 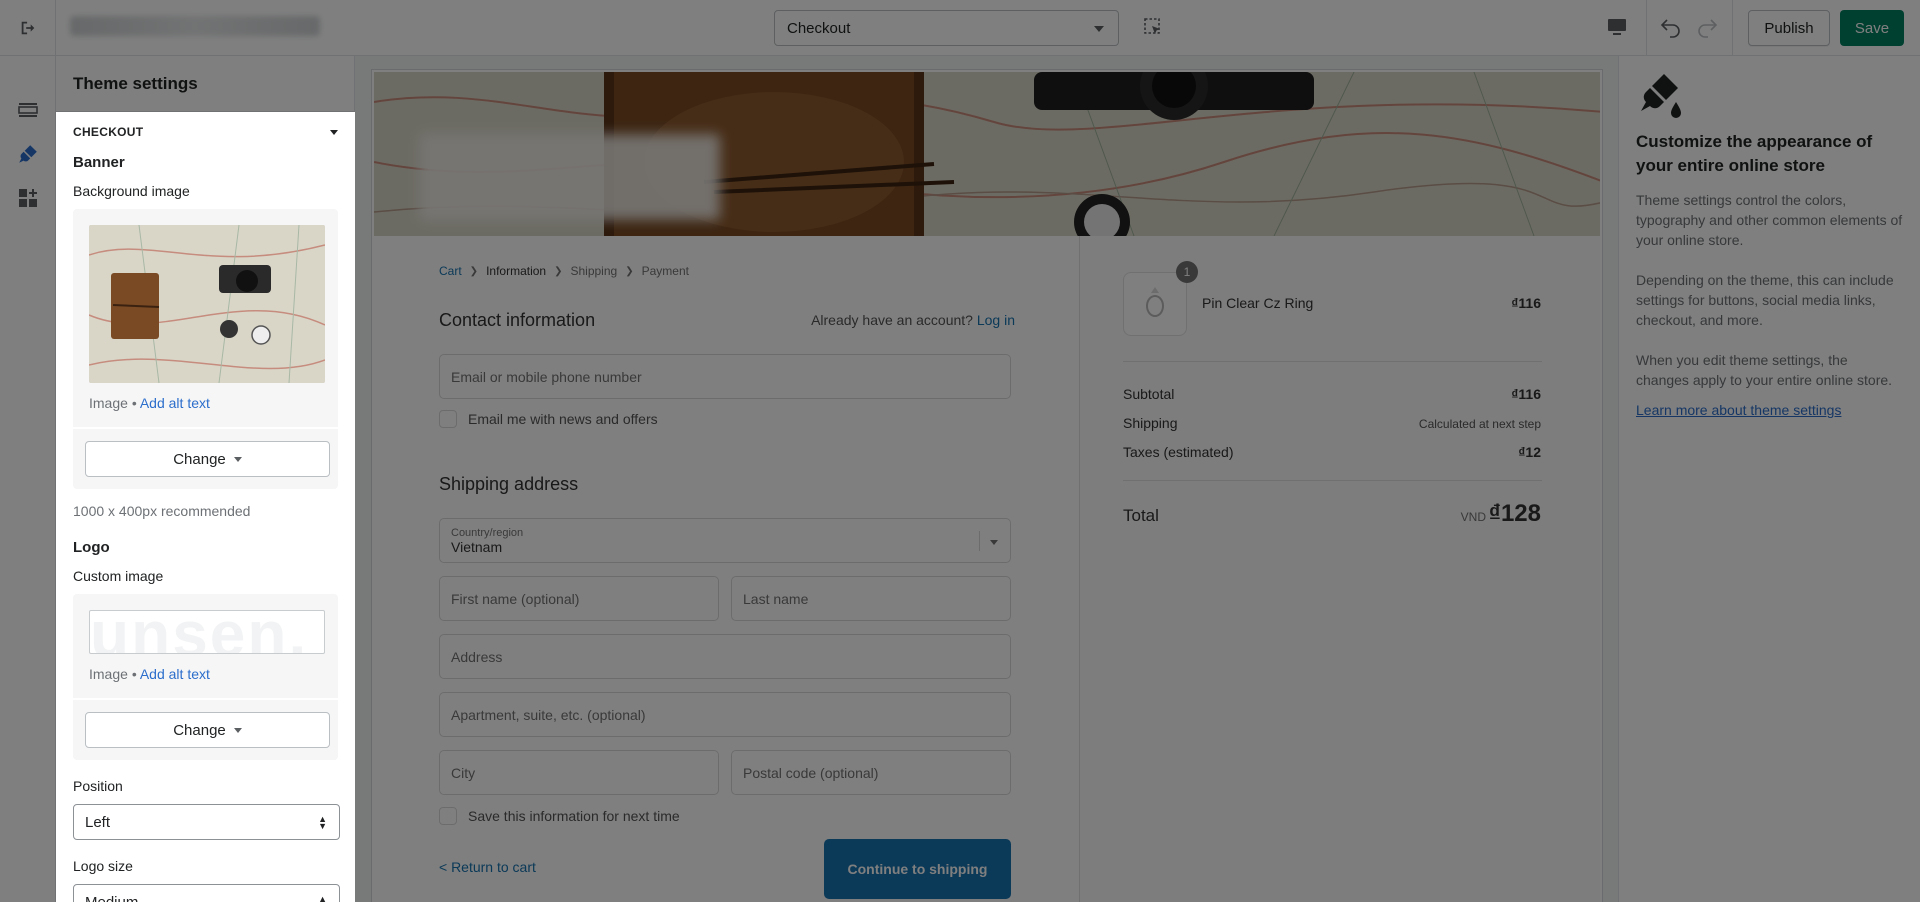 I want to click on position-value: Left, so click(x=98, y=822).